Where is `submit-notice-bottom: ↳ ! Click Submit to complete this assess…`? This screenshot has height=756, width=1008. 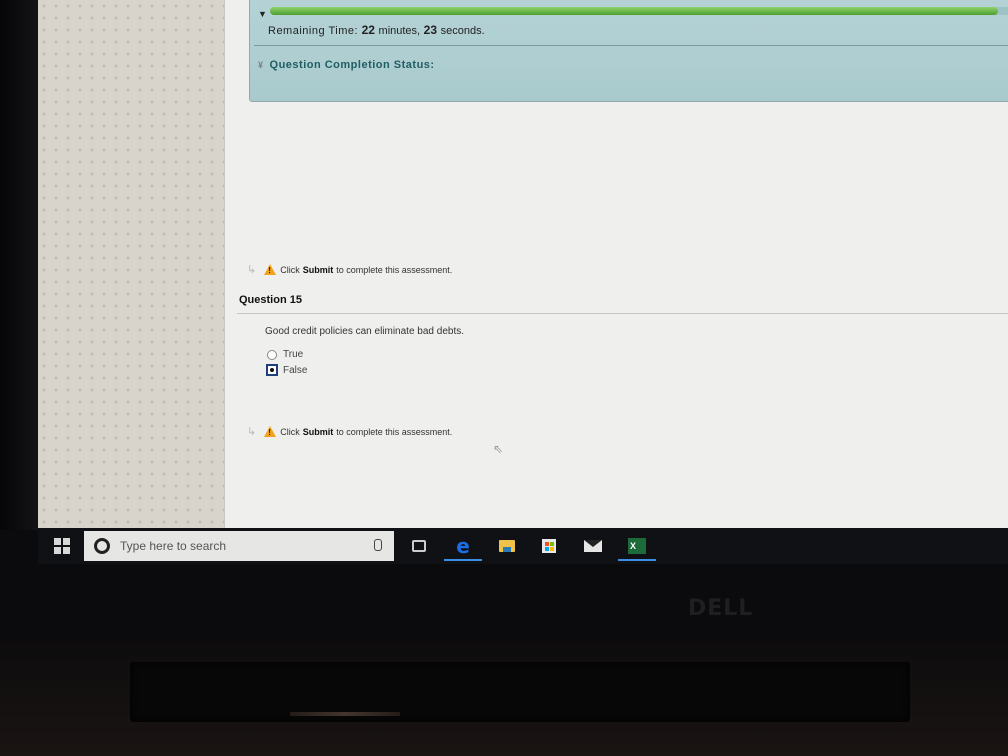 submit-notice-bottom: ↳ ! Click Submit to complete this assess… is located at coordinates (349, 431).